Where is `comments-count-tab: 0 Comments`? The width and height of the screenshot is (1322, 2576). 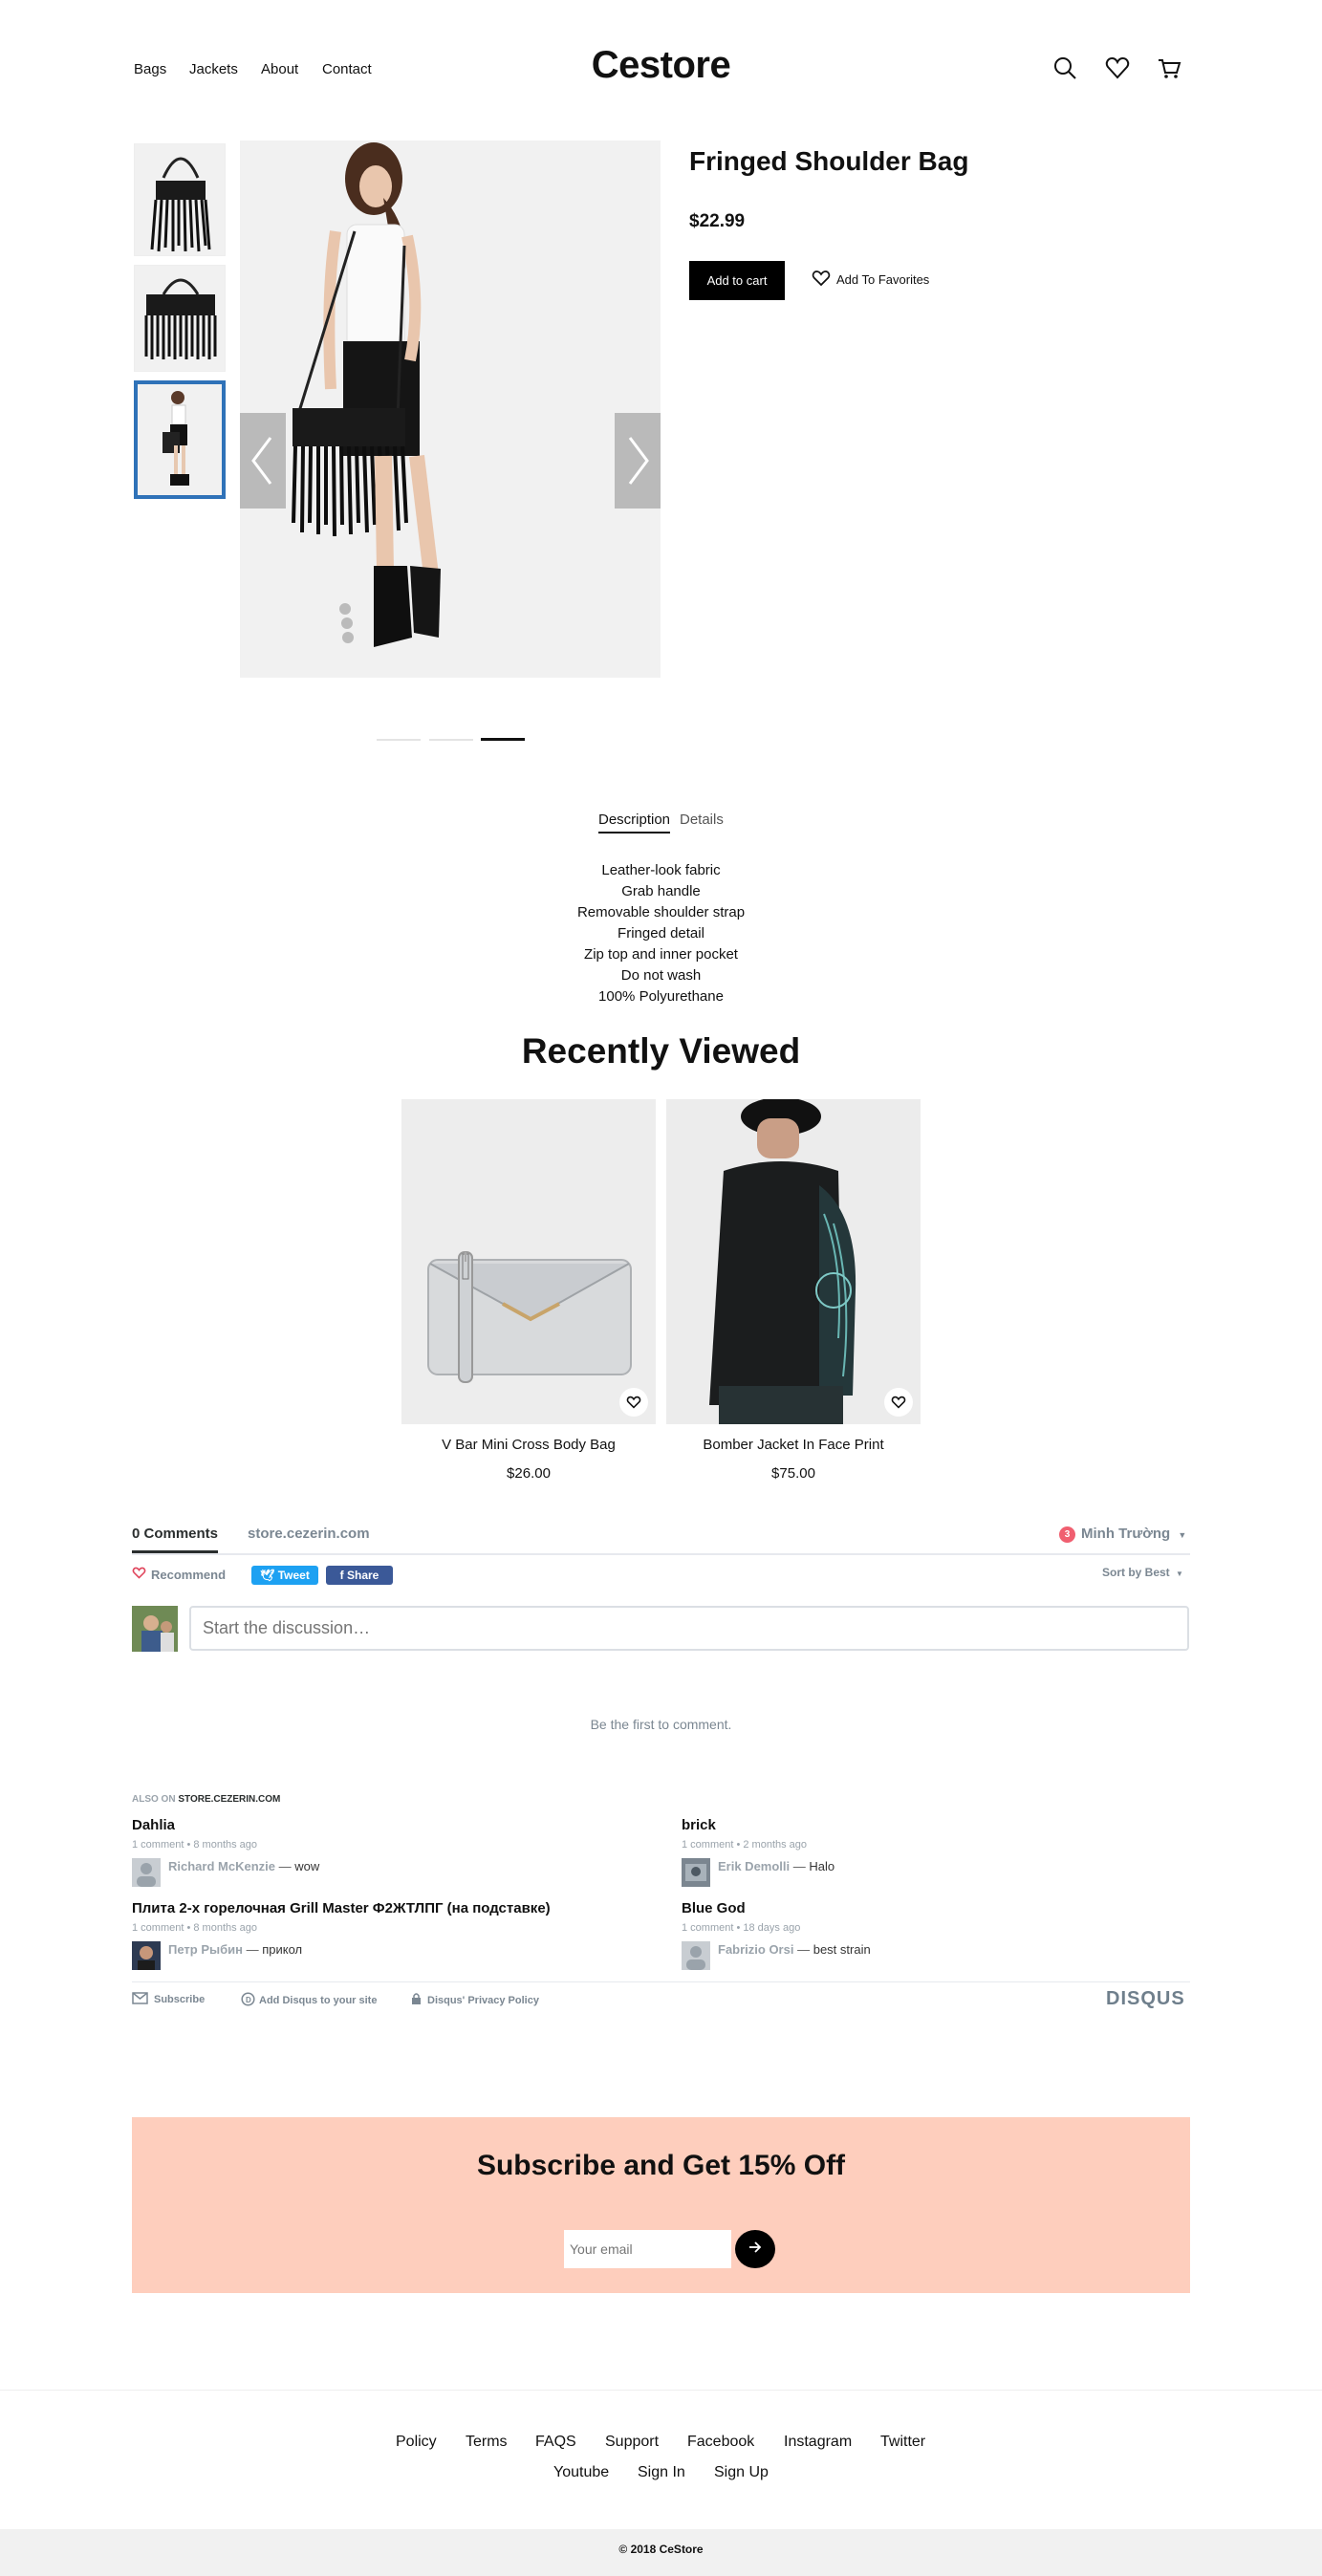
comments-count-tab: 0 Comments is located at coordinates (175, 1534).